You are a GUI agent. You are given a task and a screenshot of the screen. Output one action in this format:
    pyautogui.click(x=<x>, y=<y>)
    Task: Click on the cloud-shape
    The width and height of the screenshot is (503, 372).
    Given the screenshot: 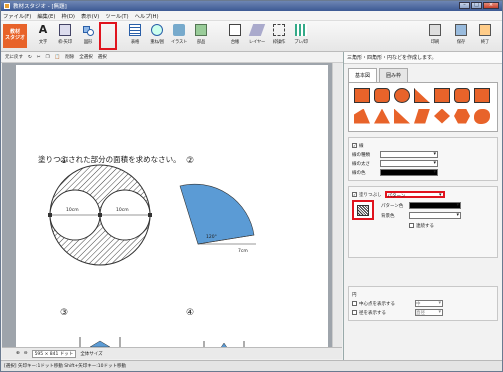 What is the action you would take?
    pyautogui.click(x=482, y=116)
    